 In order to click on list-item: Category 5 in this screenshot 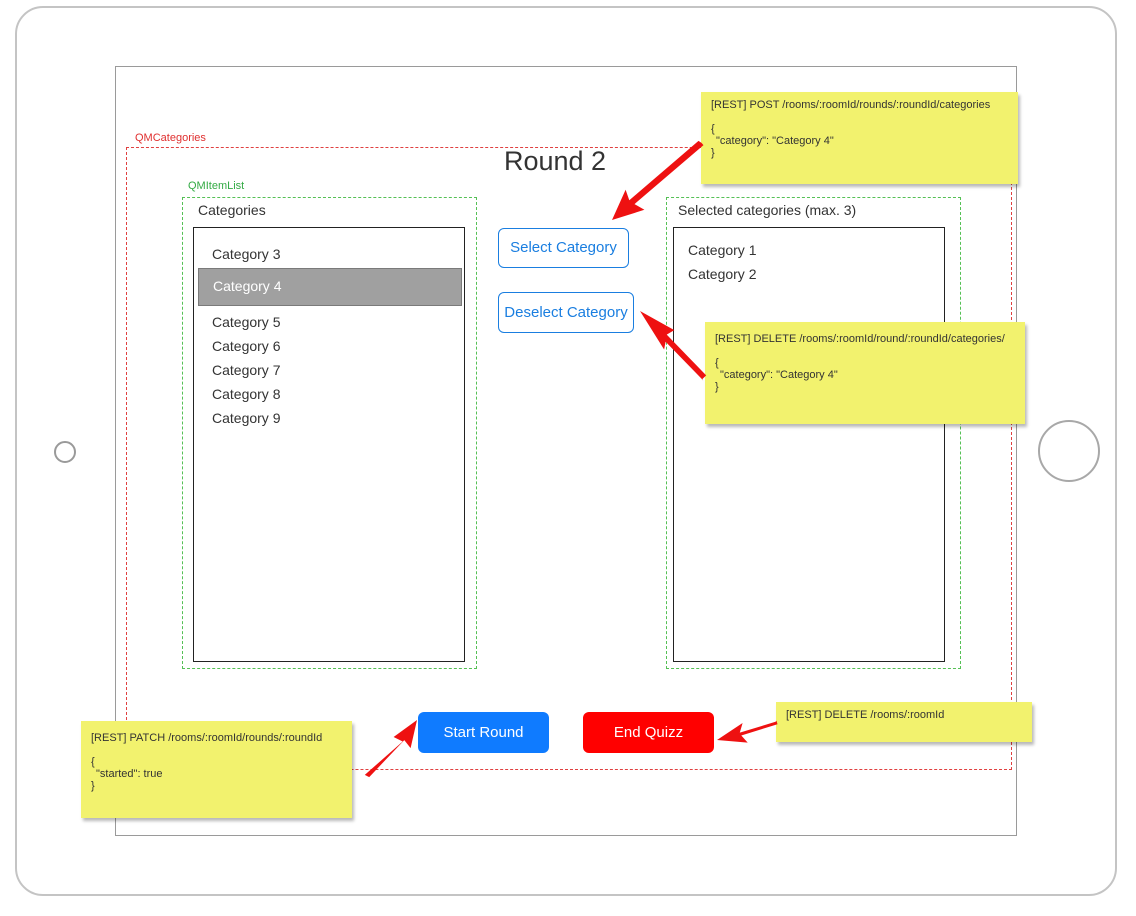, I will do `click(330, 322)`.